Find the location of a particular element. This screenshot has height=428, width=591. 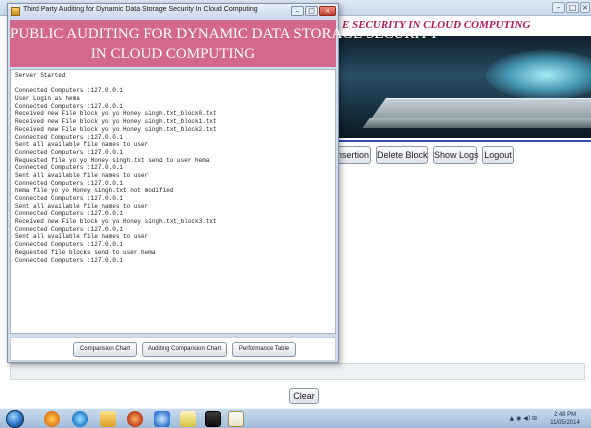

logout-button: Logout is located at coordinates (498, 155).